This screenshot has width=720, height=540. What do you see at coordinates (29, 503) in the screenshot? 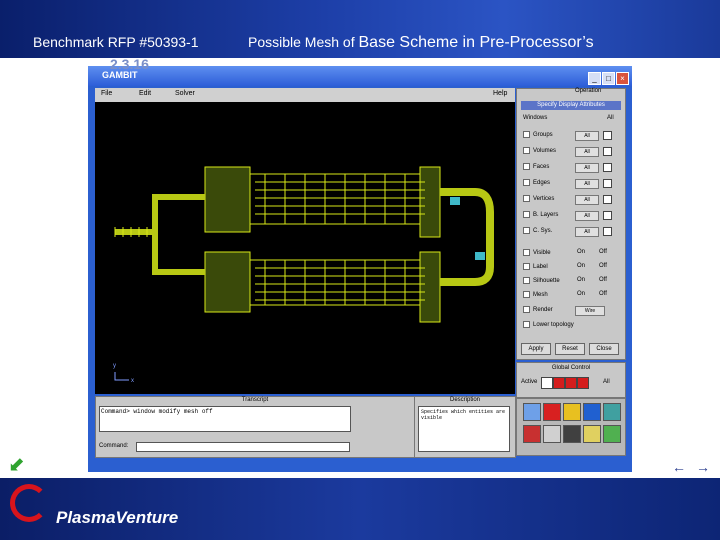
I see `logo-swirl-icon` at bounding box center [29, 503].